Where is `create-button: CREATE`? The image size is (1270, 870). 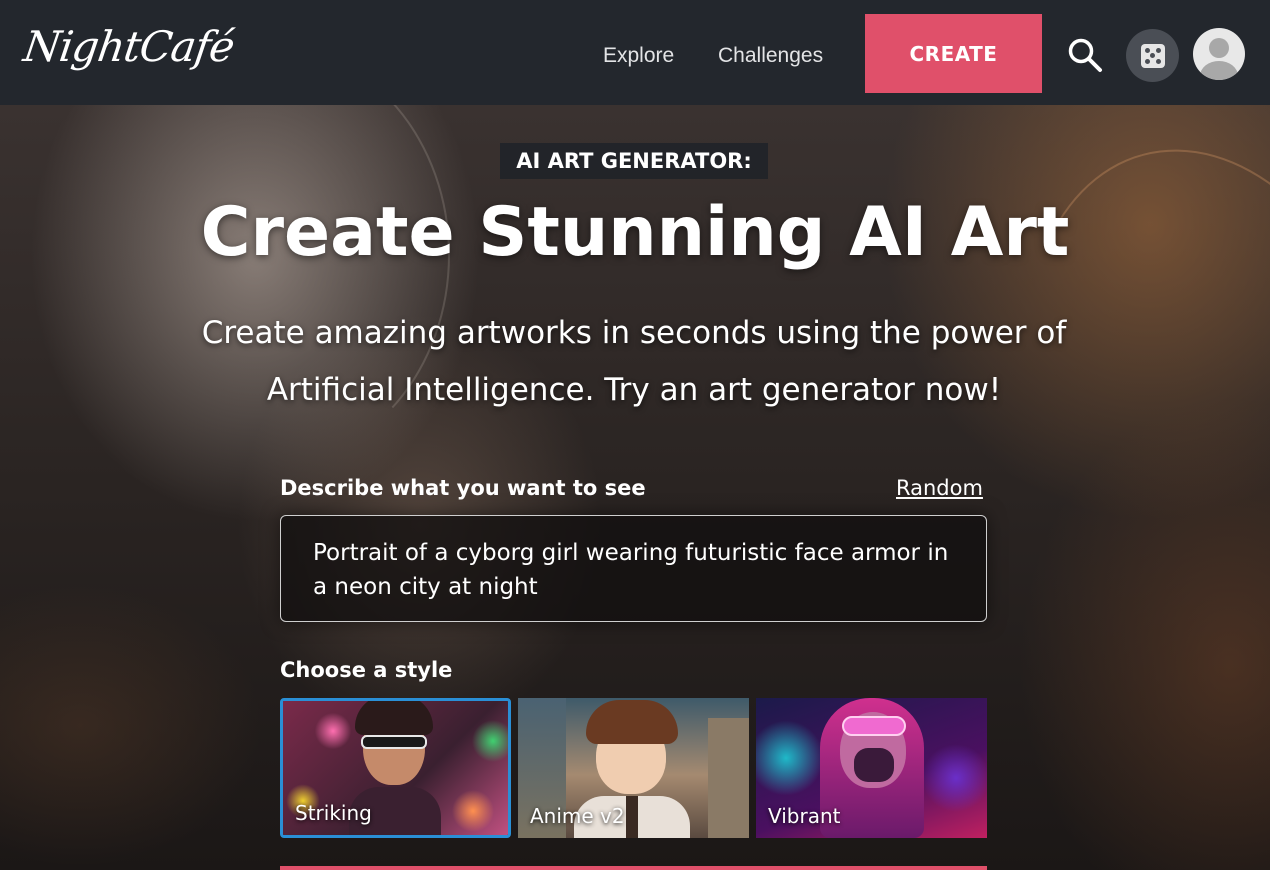
create-button: CREATE is located at coordinates (953, 53).